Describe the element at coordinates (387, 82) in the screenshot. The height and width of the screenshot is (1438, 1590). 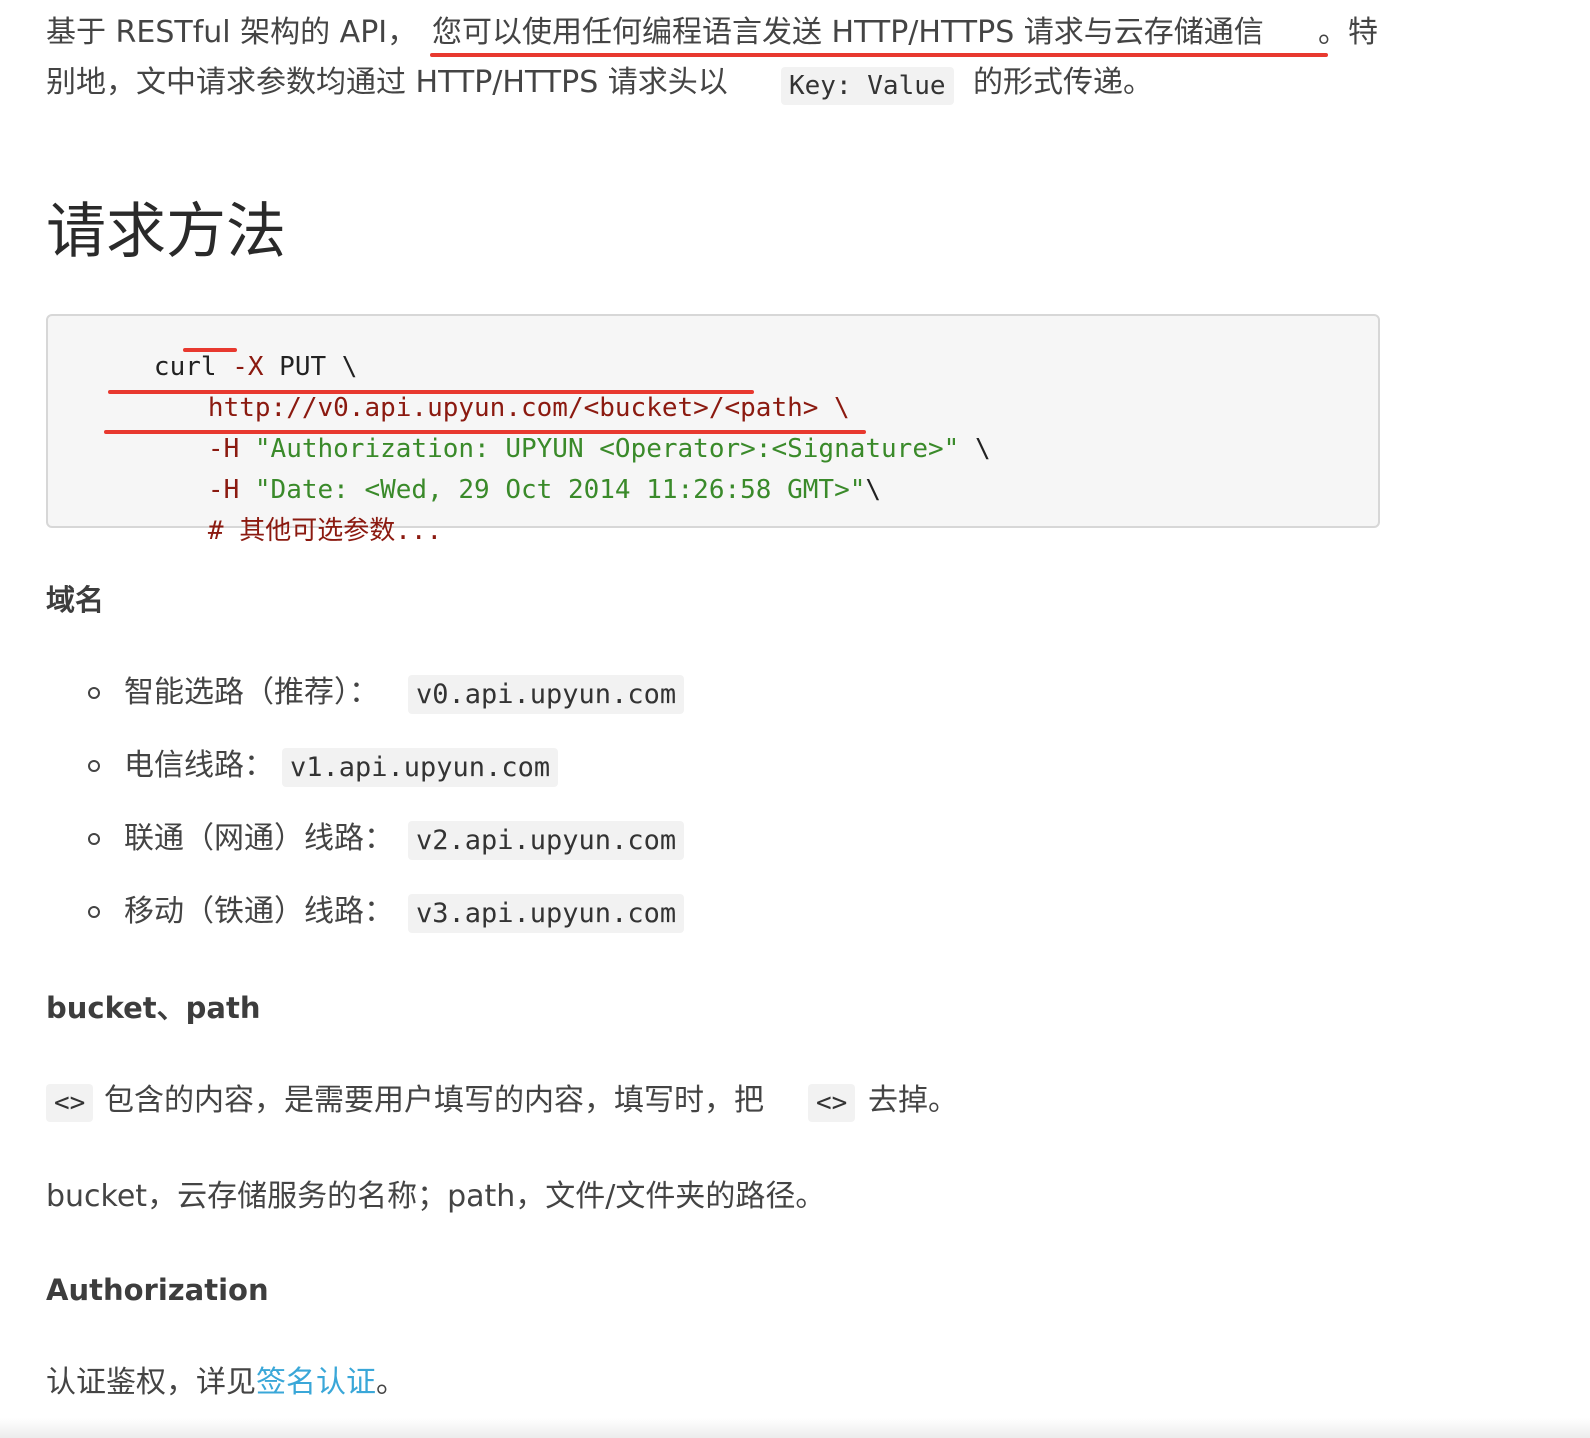
I see `intro-text-line2: 别地，文中请求参数均通过 HTTP/HTTPS 请求头以` at that location.